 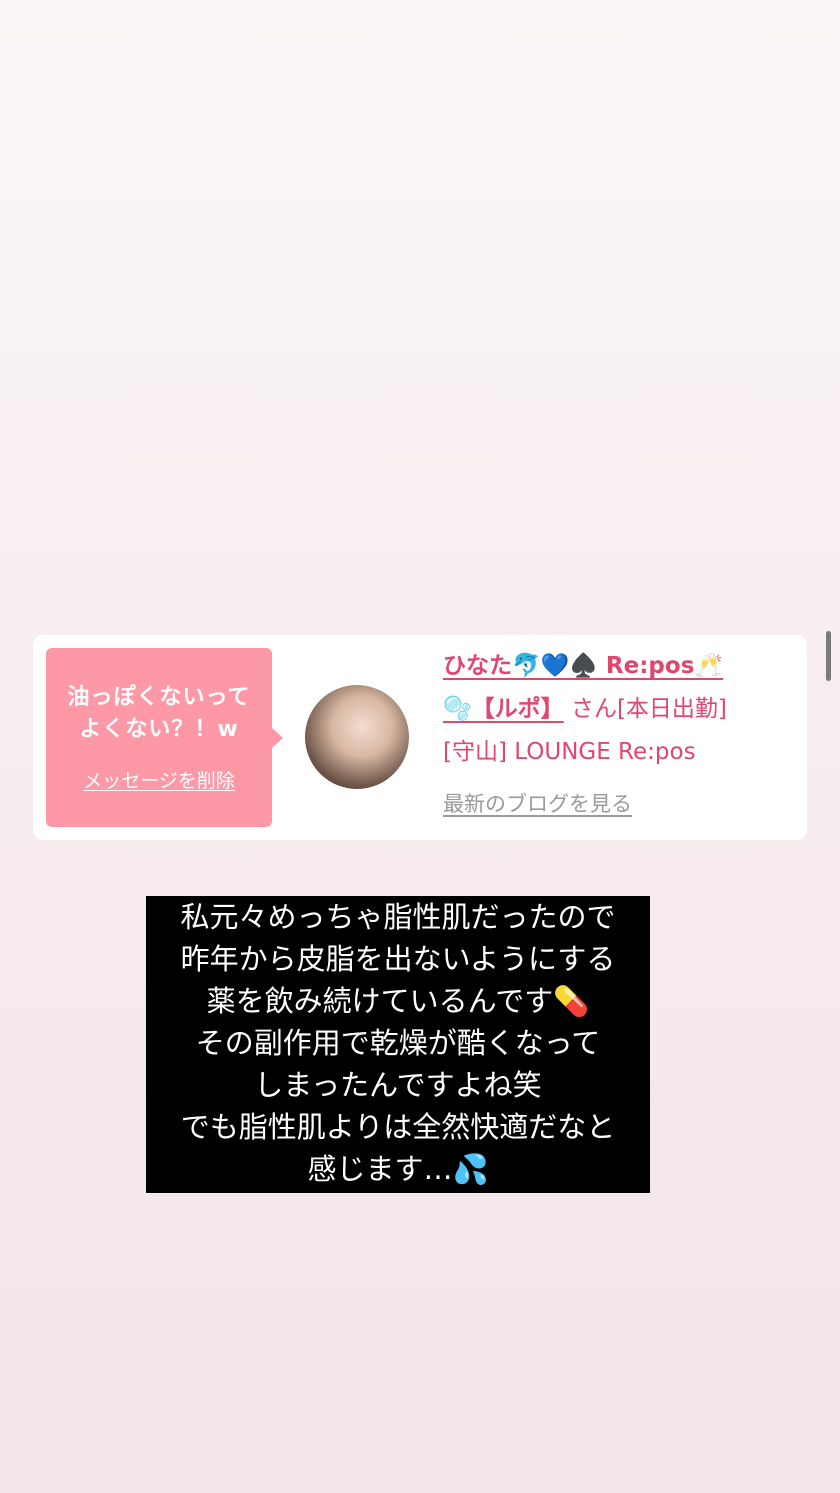 I want to click on caption-line: 私元々めっちゃ脂性肌だったので, so click(x=398, y=917).